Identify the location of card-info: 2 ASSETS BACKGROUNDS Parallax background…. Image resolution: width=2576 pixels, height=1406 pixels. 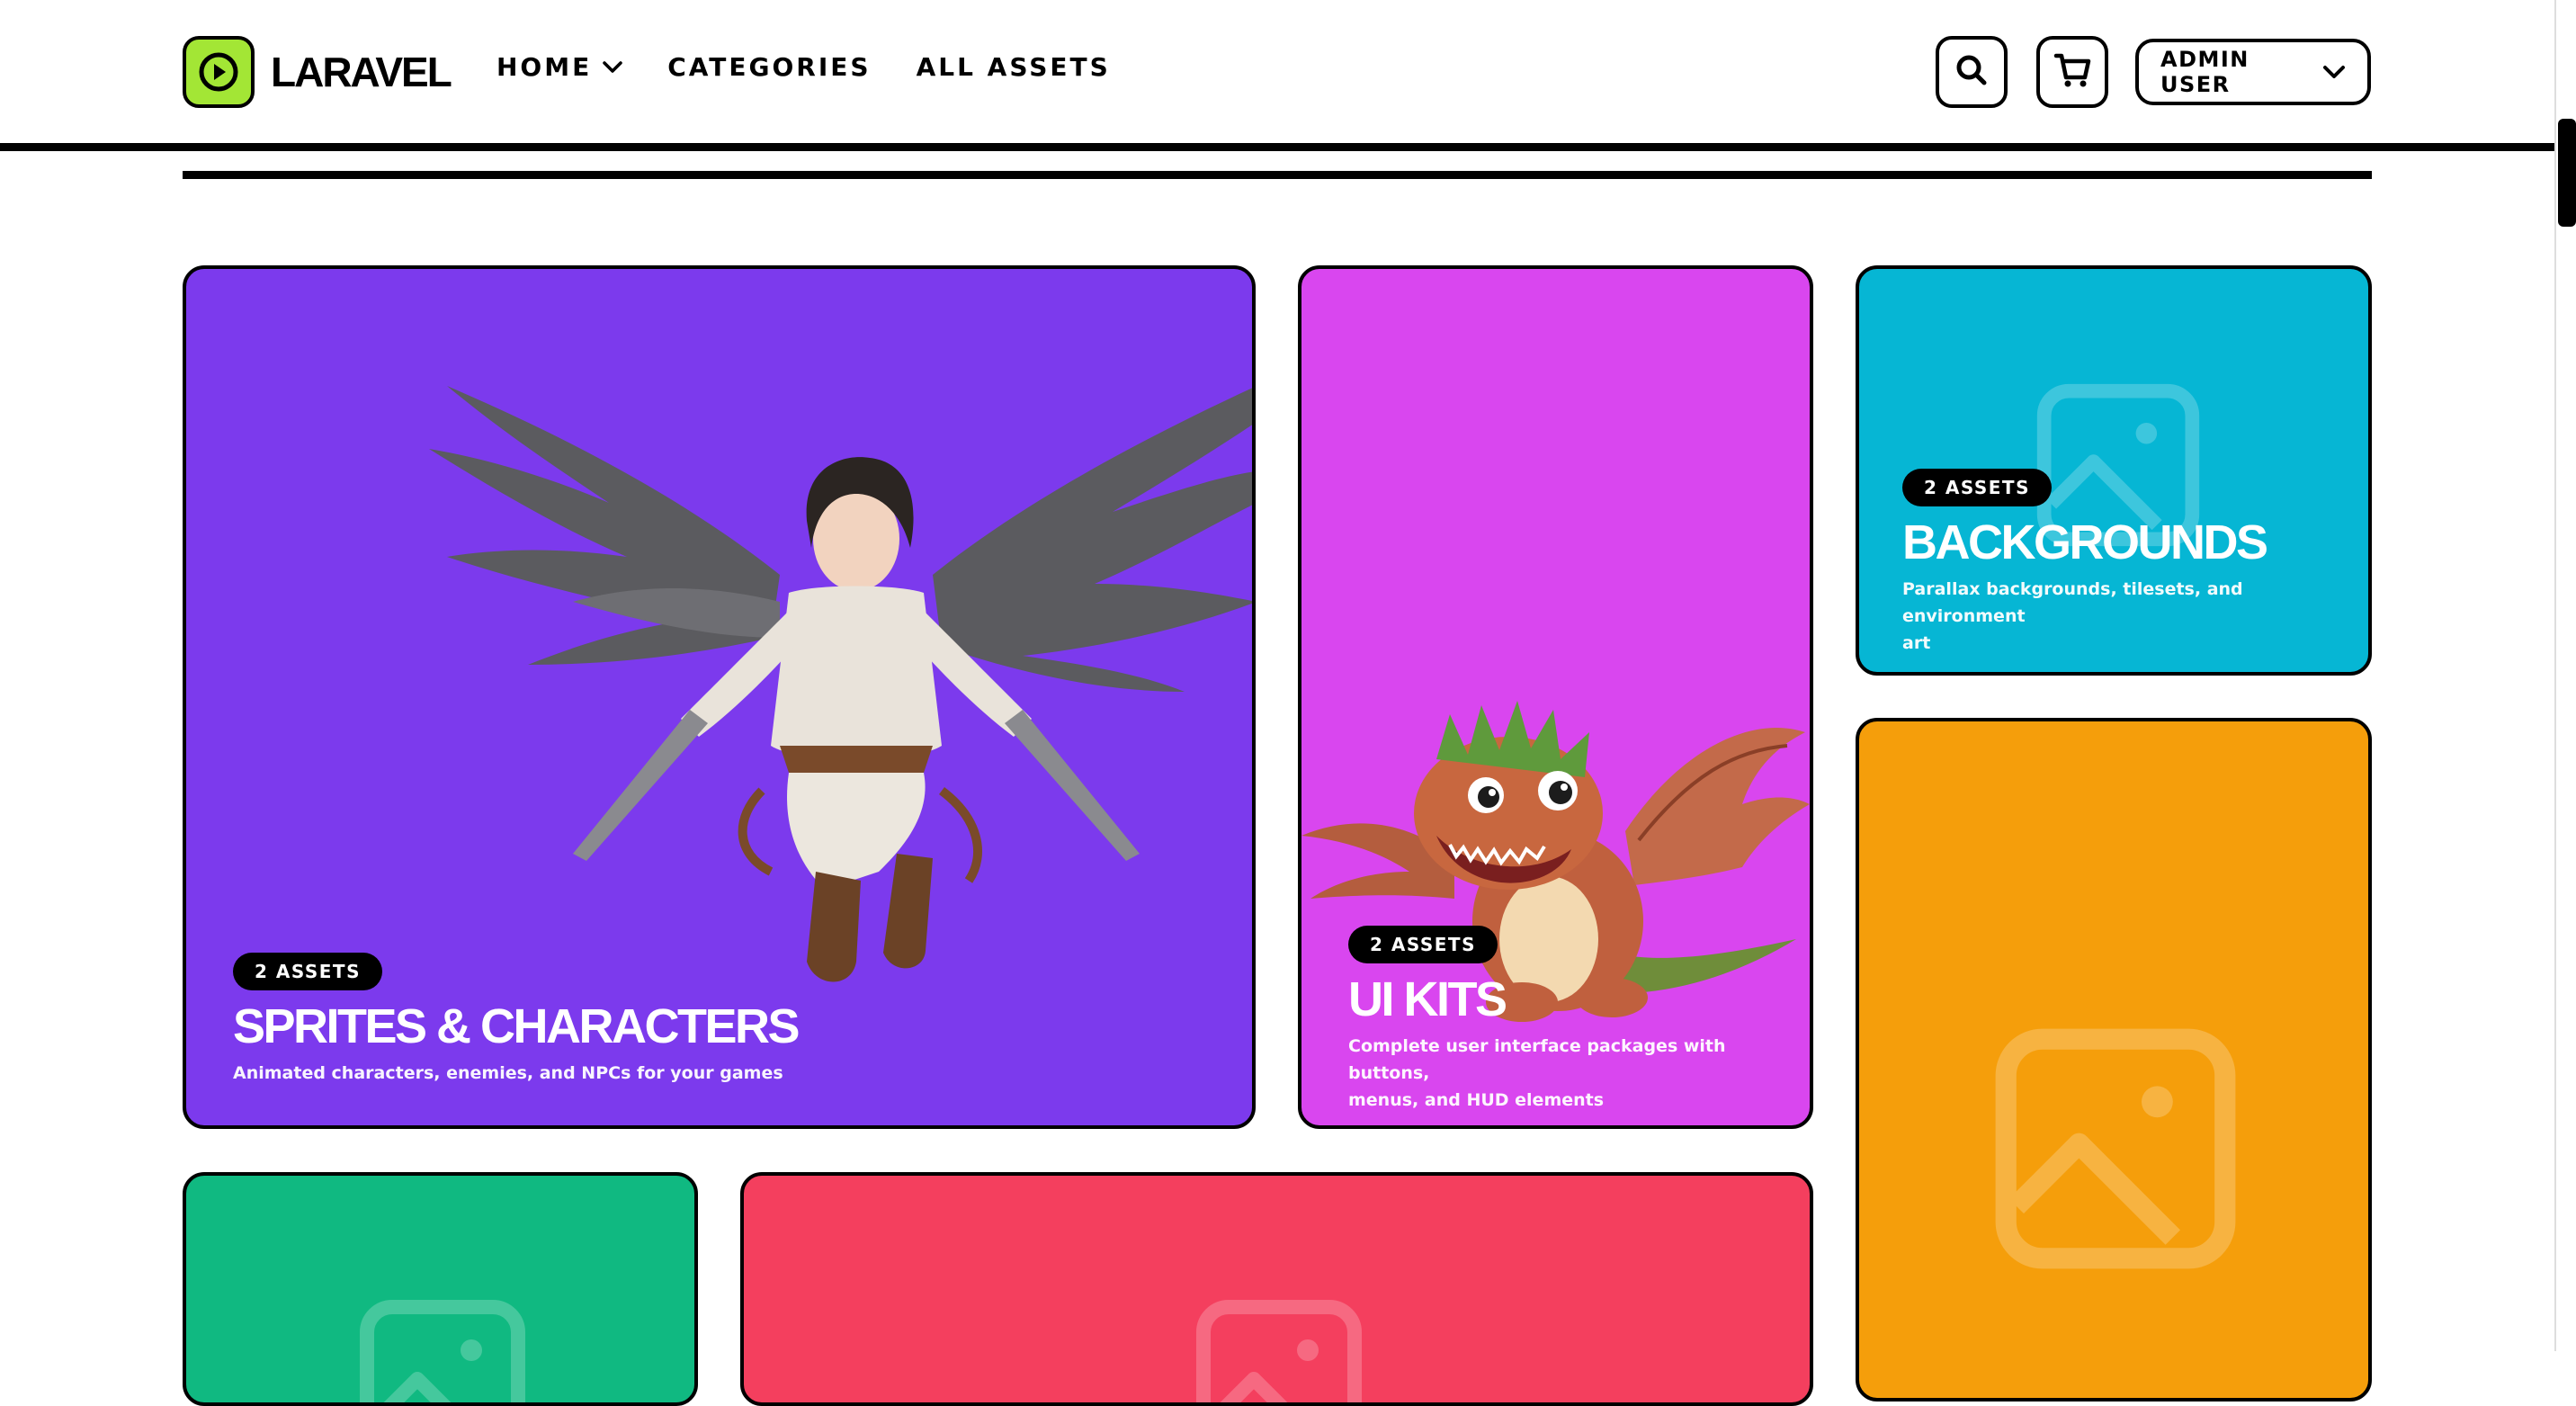
(2135, 563).